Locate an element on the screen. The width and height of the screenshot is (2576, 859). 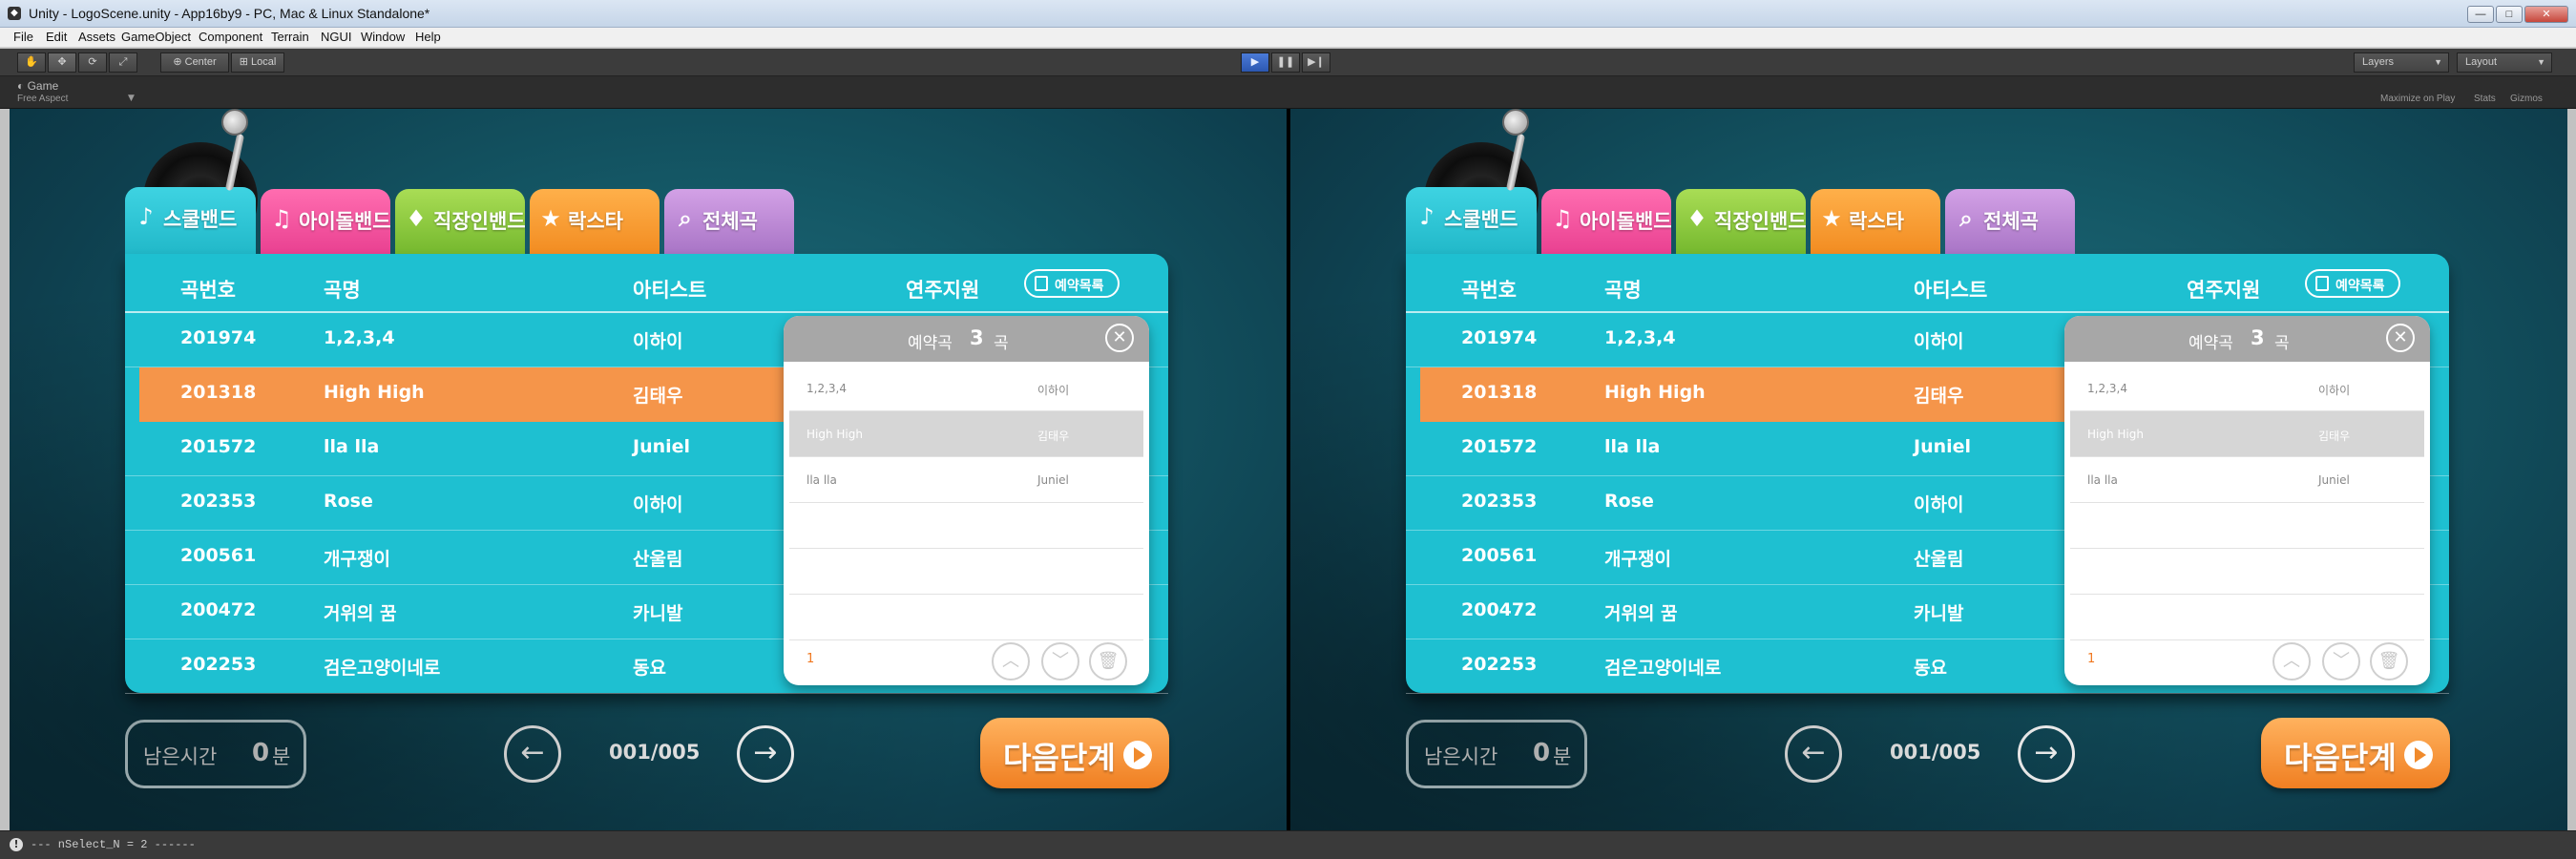
scale-tool-button: ⤢ is located at coordinates (123, 62).